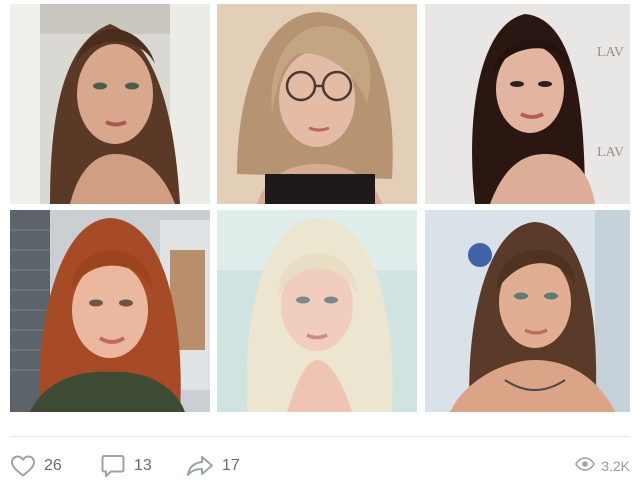 The image size is (640, 492). I want to click on backdrop-text-2: LAV, so click(610, 152).